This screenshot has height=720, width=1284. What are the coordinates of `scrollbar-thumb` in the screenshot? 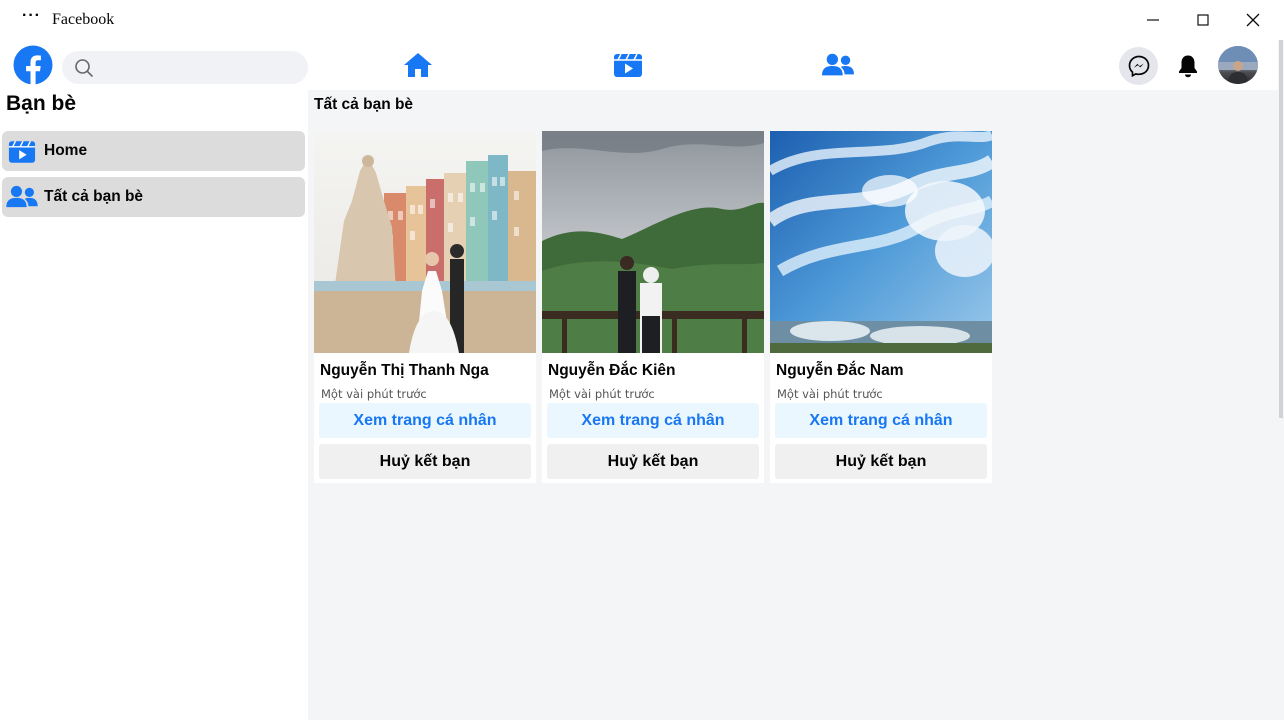 It's located at (1281, 229).